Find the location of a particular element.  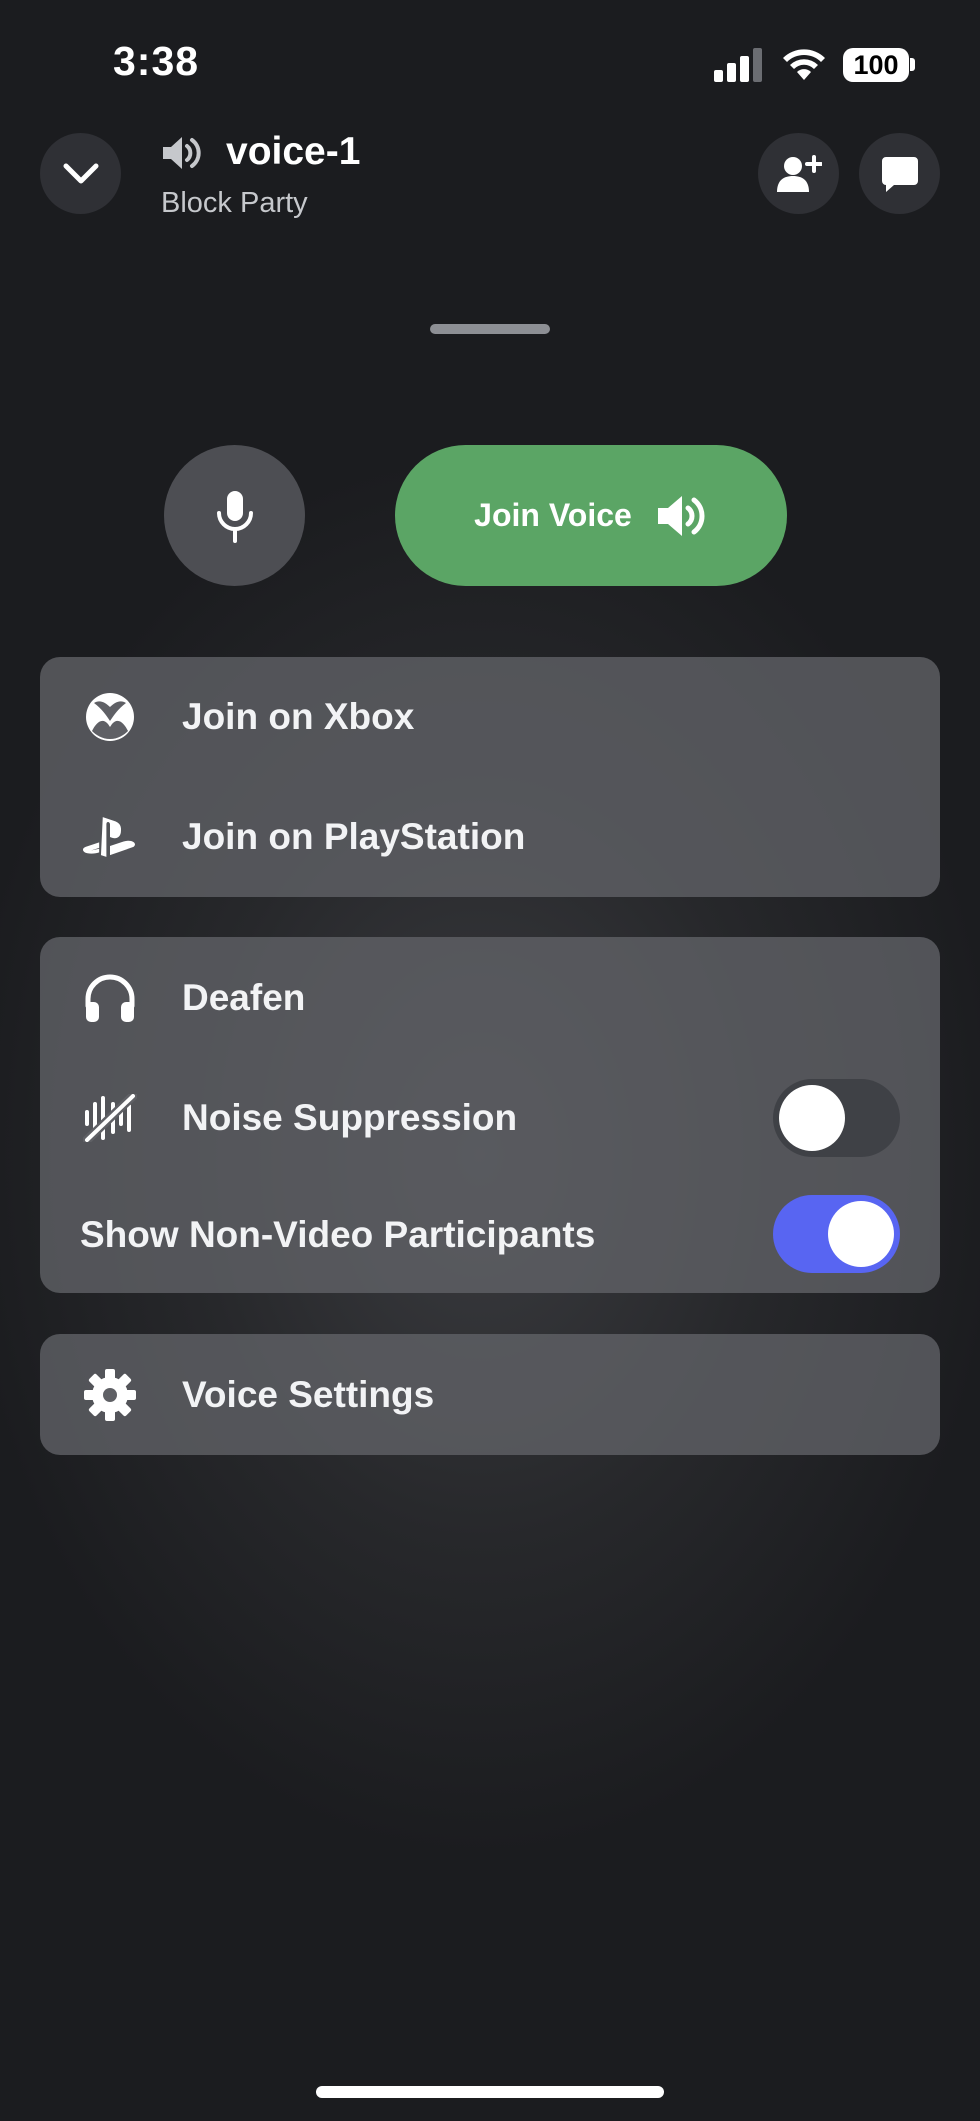

join-xbox-label: Join on Xbox is located at coordinates (298, 716).